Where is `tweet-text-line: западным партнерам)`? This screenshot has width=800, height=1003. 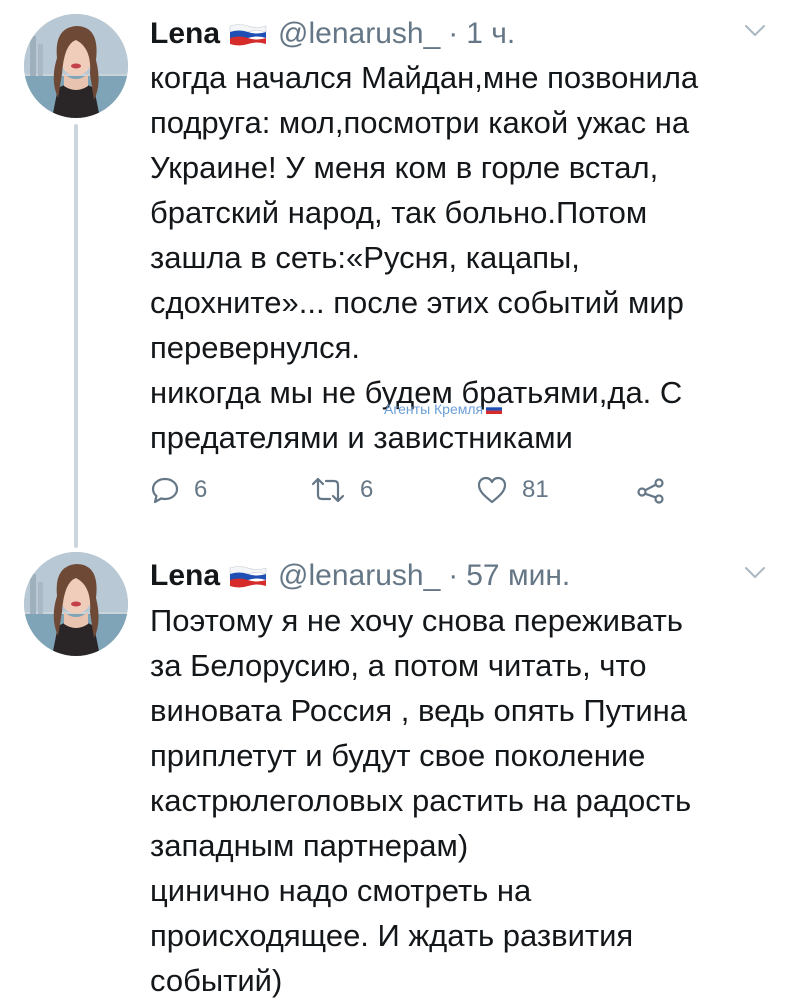 tweet-text-line: западным партнерам) is located at coordinates (309, 845).